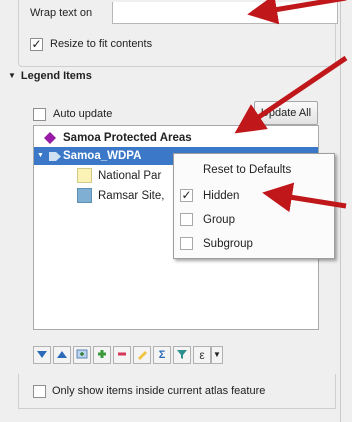 The width and height of the screenshot is (352, 422). Describe the element at coordinates (39, 114) in the screenshot. I see `auto-update-checkbox` at that location.